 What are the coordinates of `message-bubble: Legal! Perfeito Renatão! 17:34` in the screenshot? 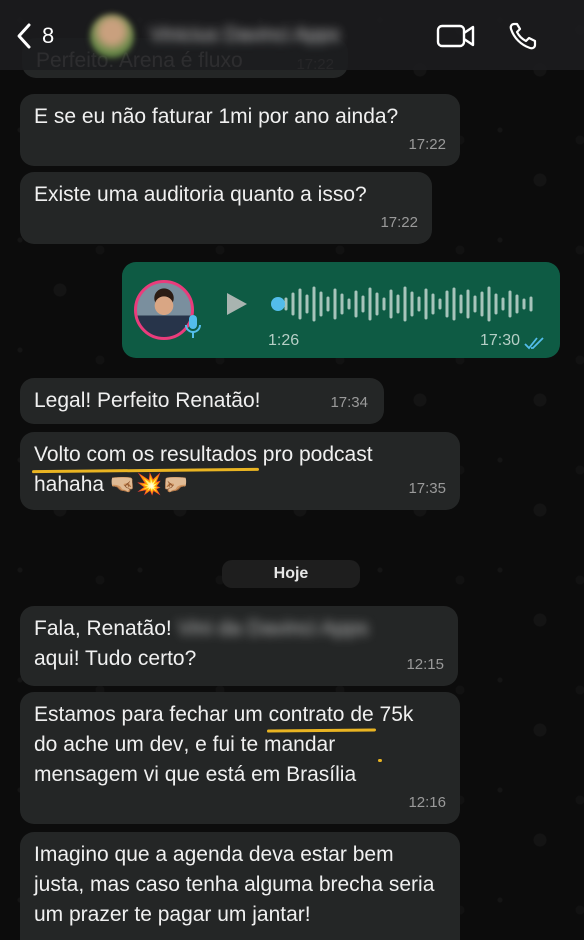 It's located at (202, 401).